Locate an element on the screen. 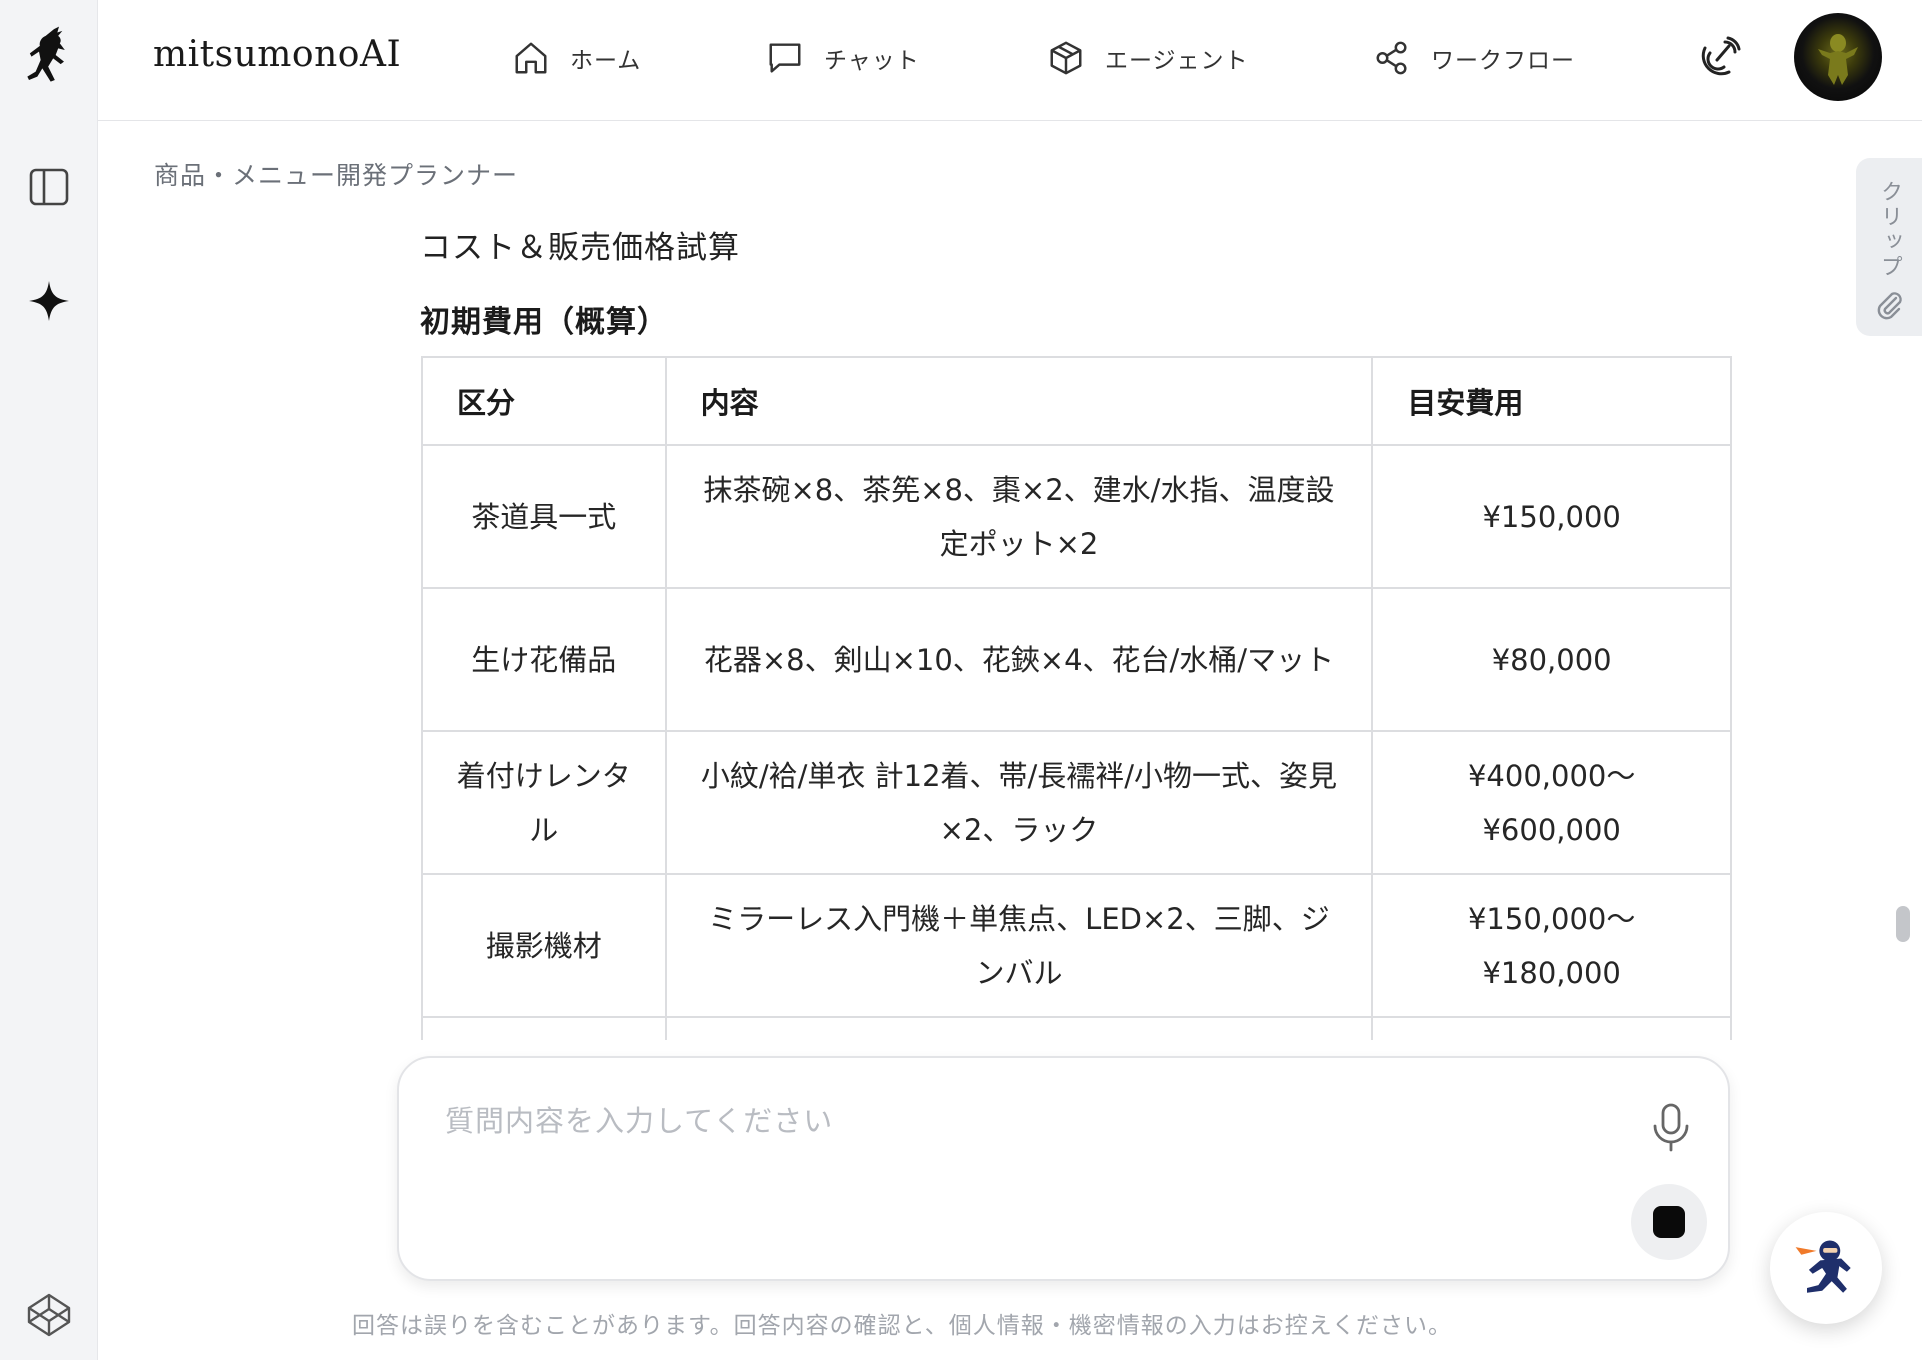 The height and width of the screenshot is (1360, 1922). table-cell: ミラーレス入門機＋単焦点、LED×2、三脚、ジンバル is located at coordinates (1019, 945).